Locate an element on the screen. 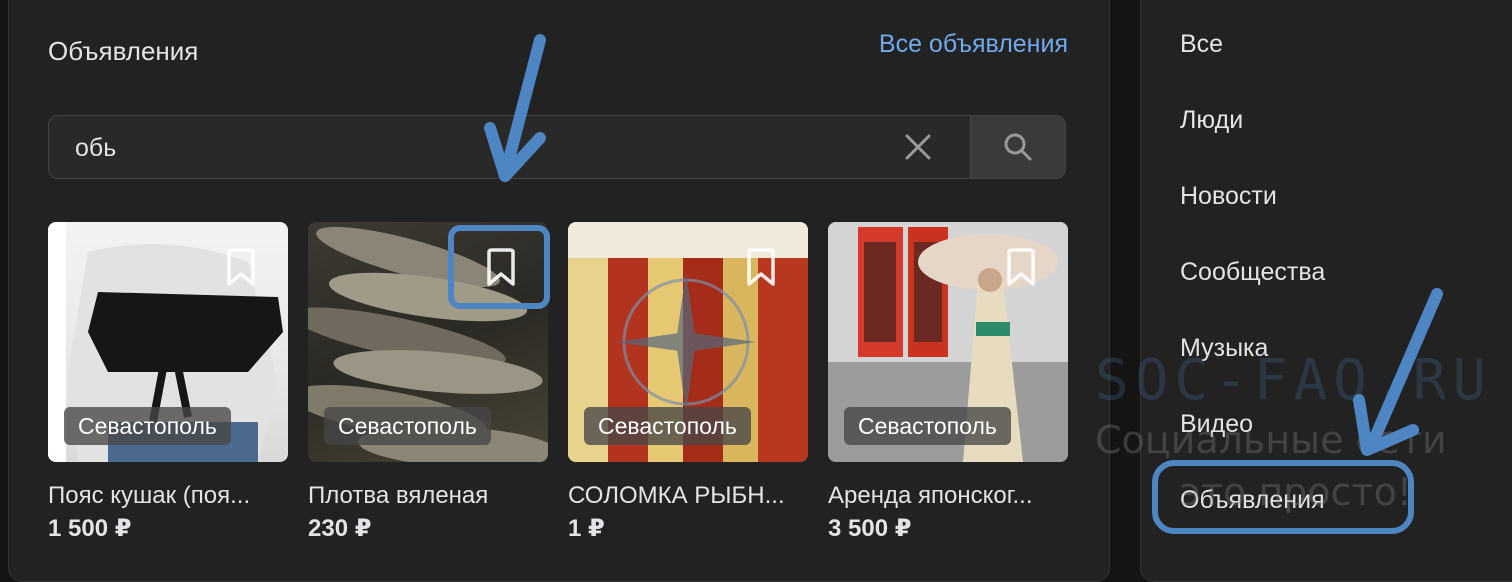 The image size is (1512, 582). section-title: Объявления is located at coordinates (123, 51).